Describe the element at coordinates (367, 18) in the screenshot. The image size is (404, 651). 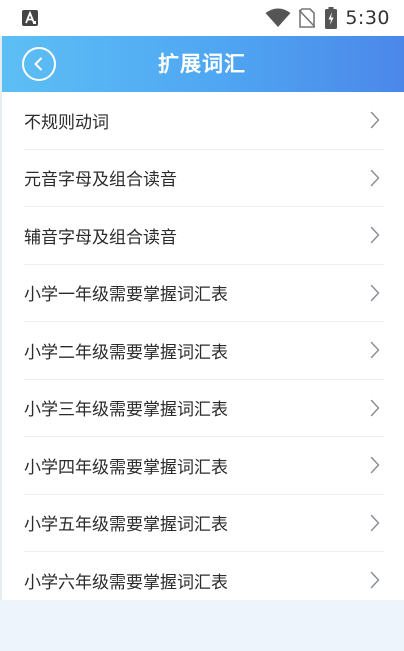
I see `status-time: 5:30` at that location.